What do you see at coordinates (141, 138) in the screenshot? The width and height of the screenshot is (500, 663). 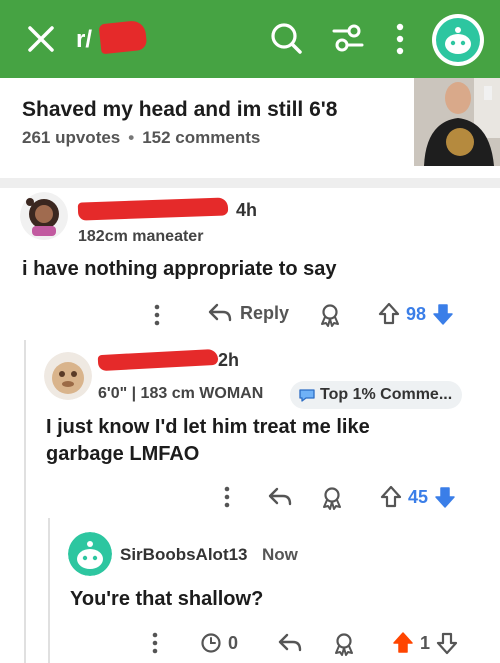 I see `post-meta: 261 upvotes • 152 comments` at bounding box center [141, 138].